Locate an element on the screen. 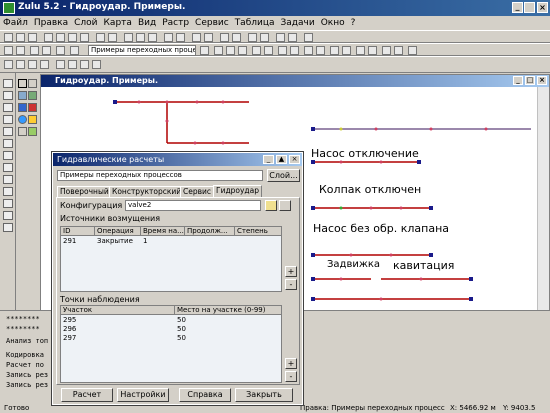  copy-icon is located at coordinates (72, 37).